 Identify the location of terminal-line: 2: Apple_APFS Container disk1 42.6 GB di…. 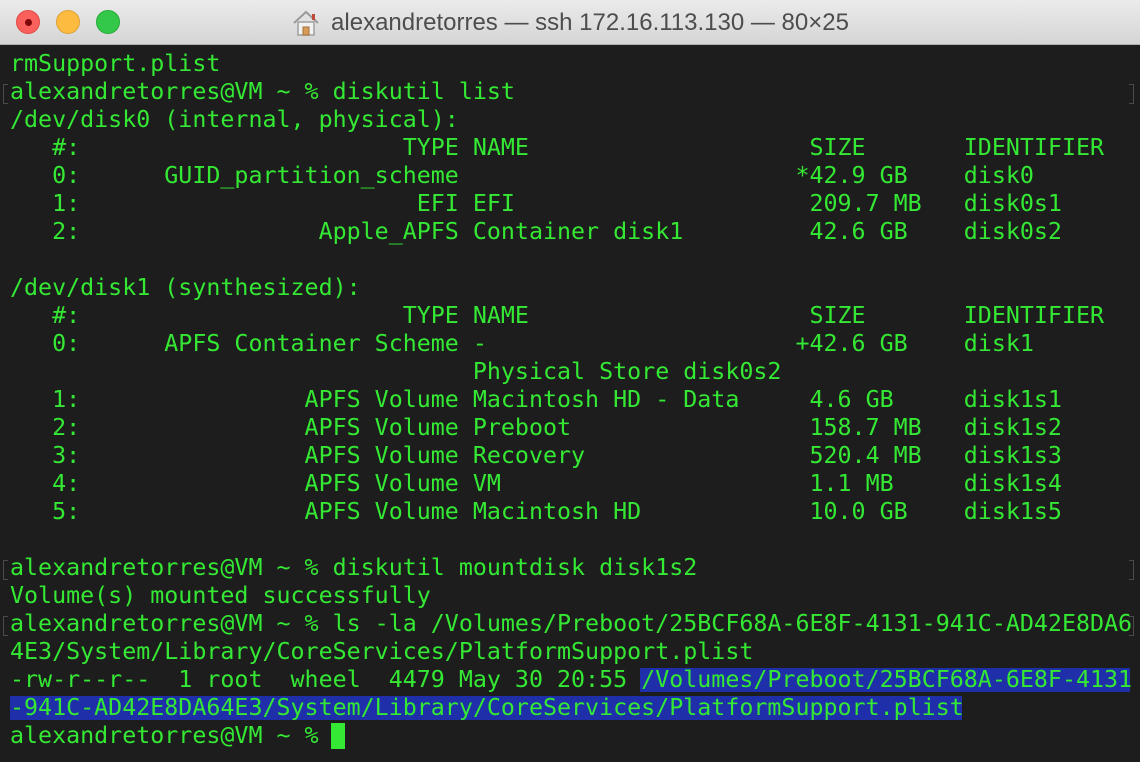
(536, 231).